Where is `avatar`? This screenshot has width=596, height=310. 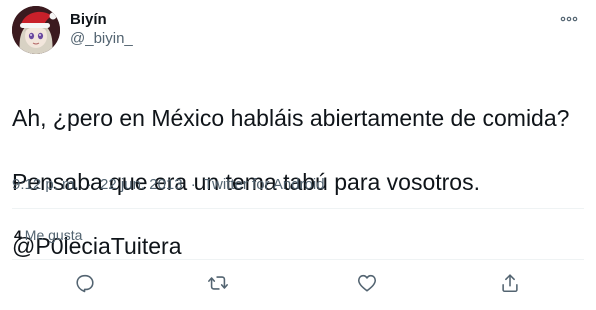
avatar is located at coordinates (36, 30).